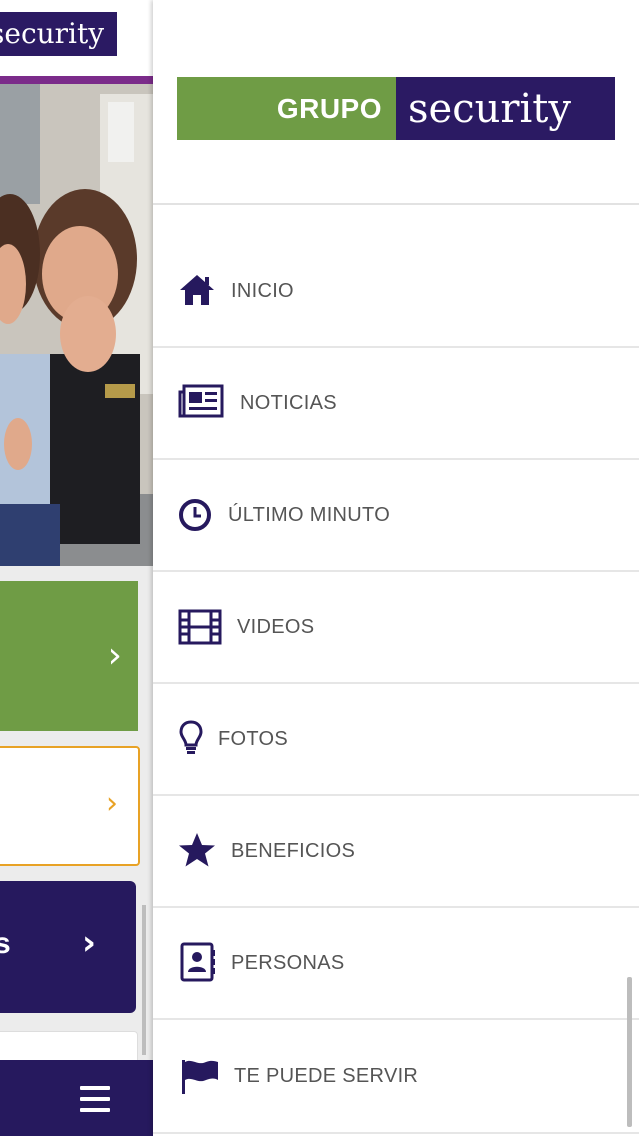 This screenshot has width=639, height=1136. Describe the element at coordinates (69, 656) in the screenshot. I see `background-green-card: ›` at that location.